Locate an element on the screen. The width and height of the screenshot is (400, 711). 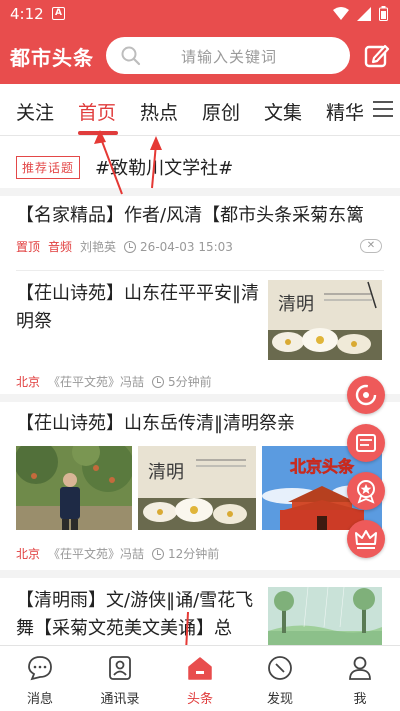
nav-label: 发现 is located at coordinates (279, 699).